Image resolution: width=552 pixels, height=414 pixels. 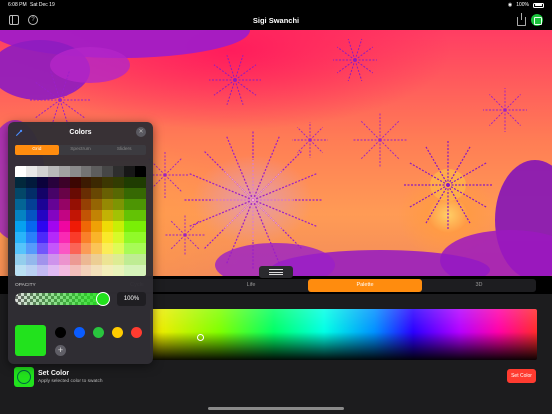 I want to click on swatch-yellow, so click(x=117, y=332).